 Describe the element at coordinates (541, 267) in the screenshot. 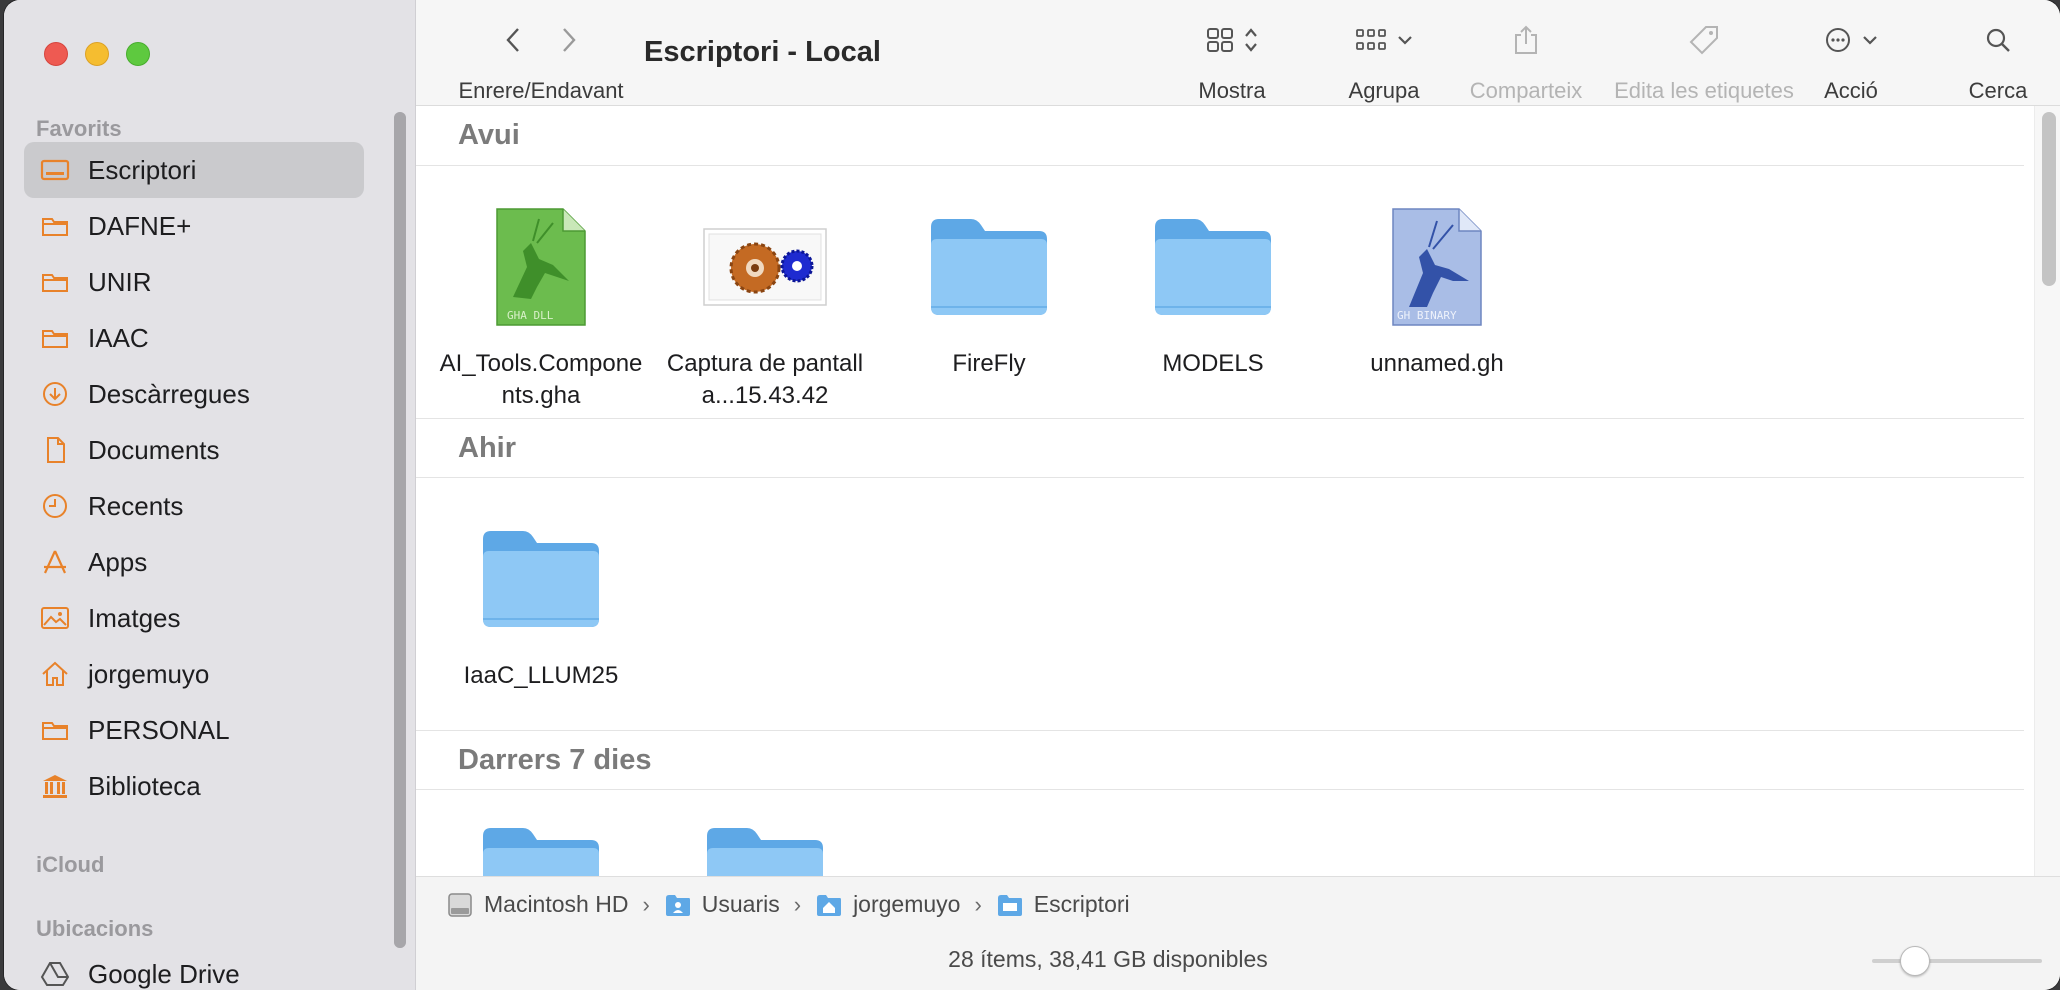

I see `gha-file-icon: GHA DLL` at that location.